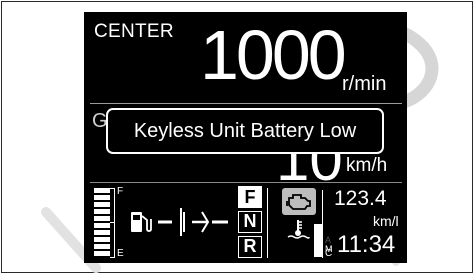 This screenshot has height=275, width=476. I want to click on keyless-battery-notice: Keyless Unit Battery Low, so click(245, 131).